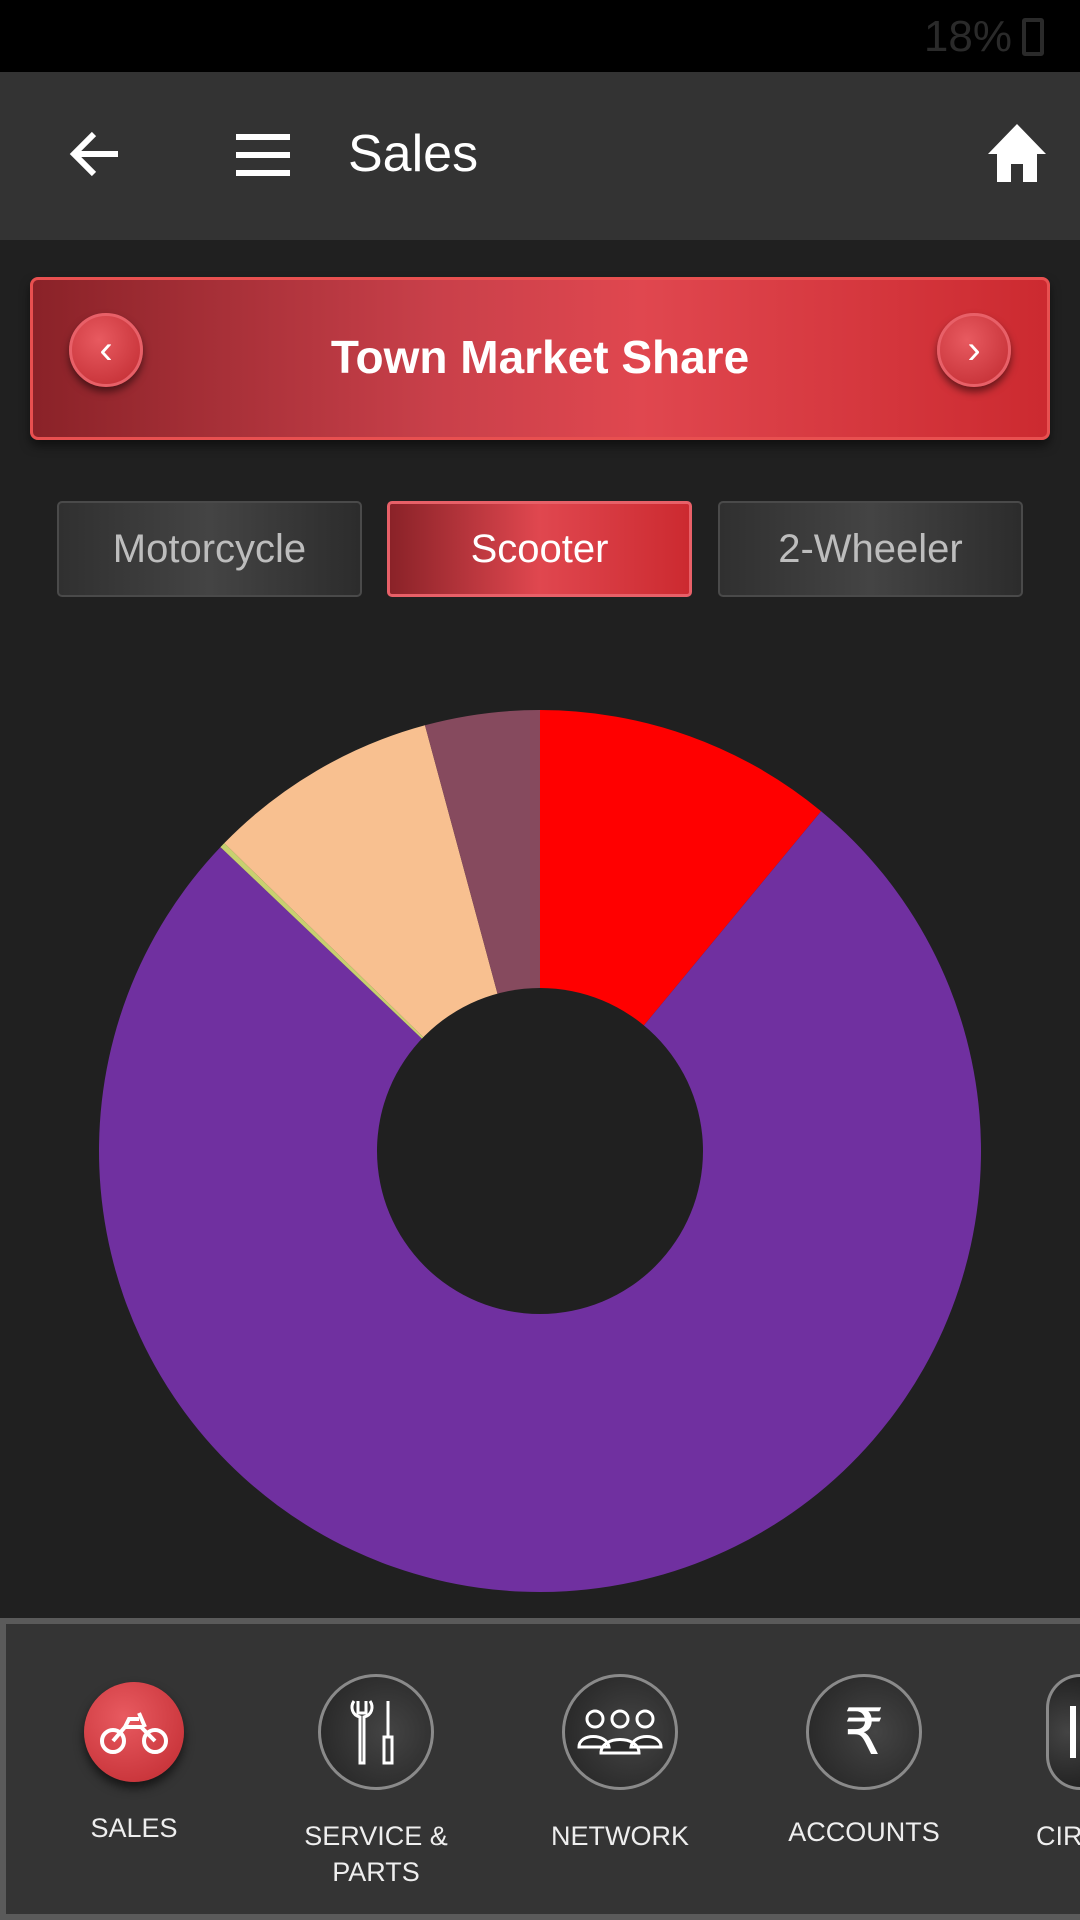 The height and width of the screenshot is (1920, 1080). I want to click on tab-label: 2-Wheeler, so click(870, 548).